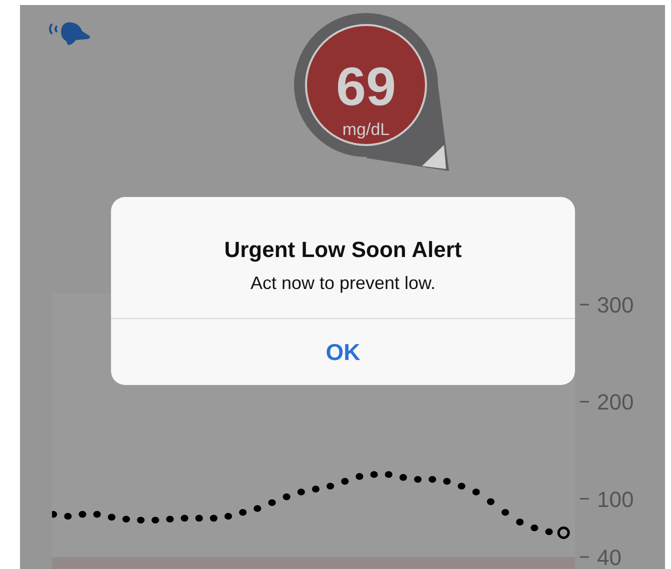 The width and height of the screenshot is (671, 569). I want to click on alert-message: Act now to prevent low., so click(343, 283).